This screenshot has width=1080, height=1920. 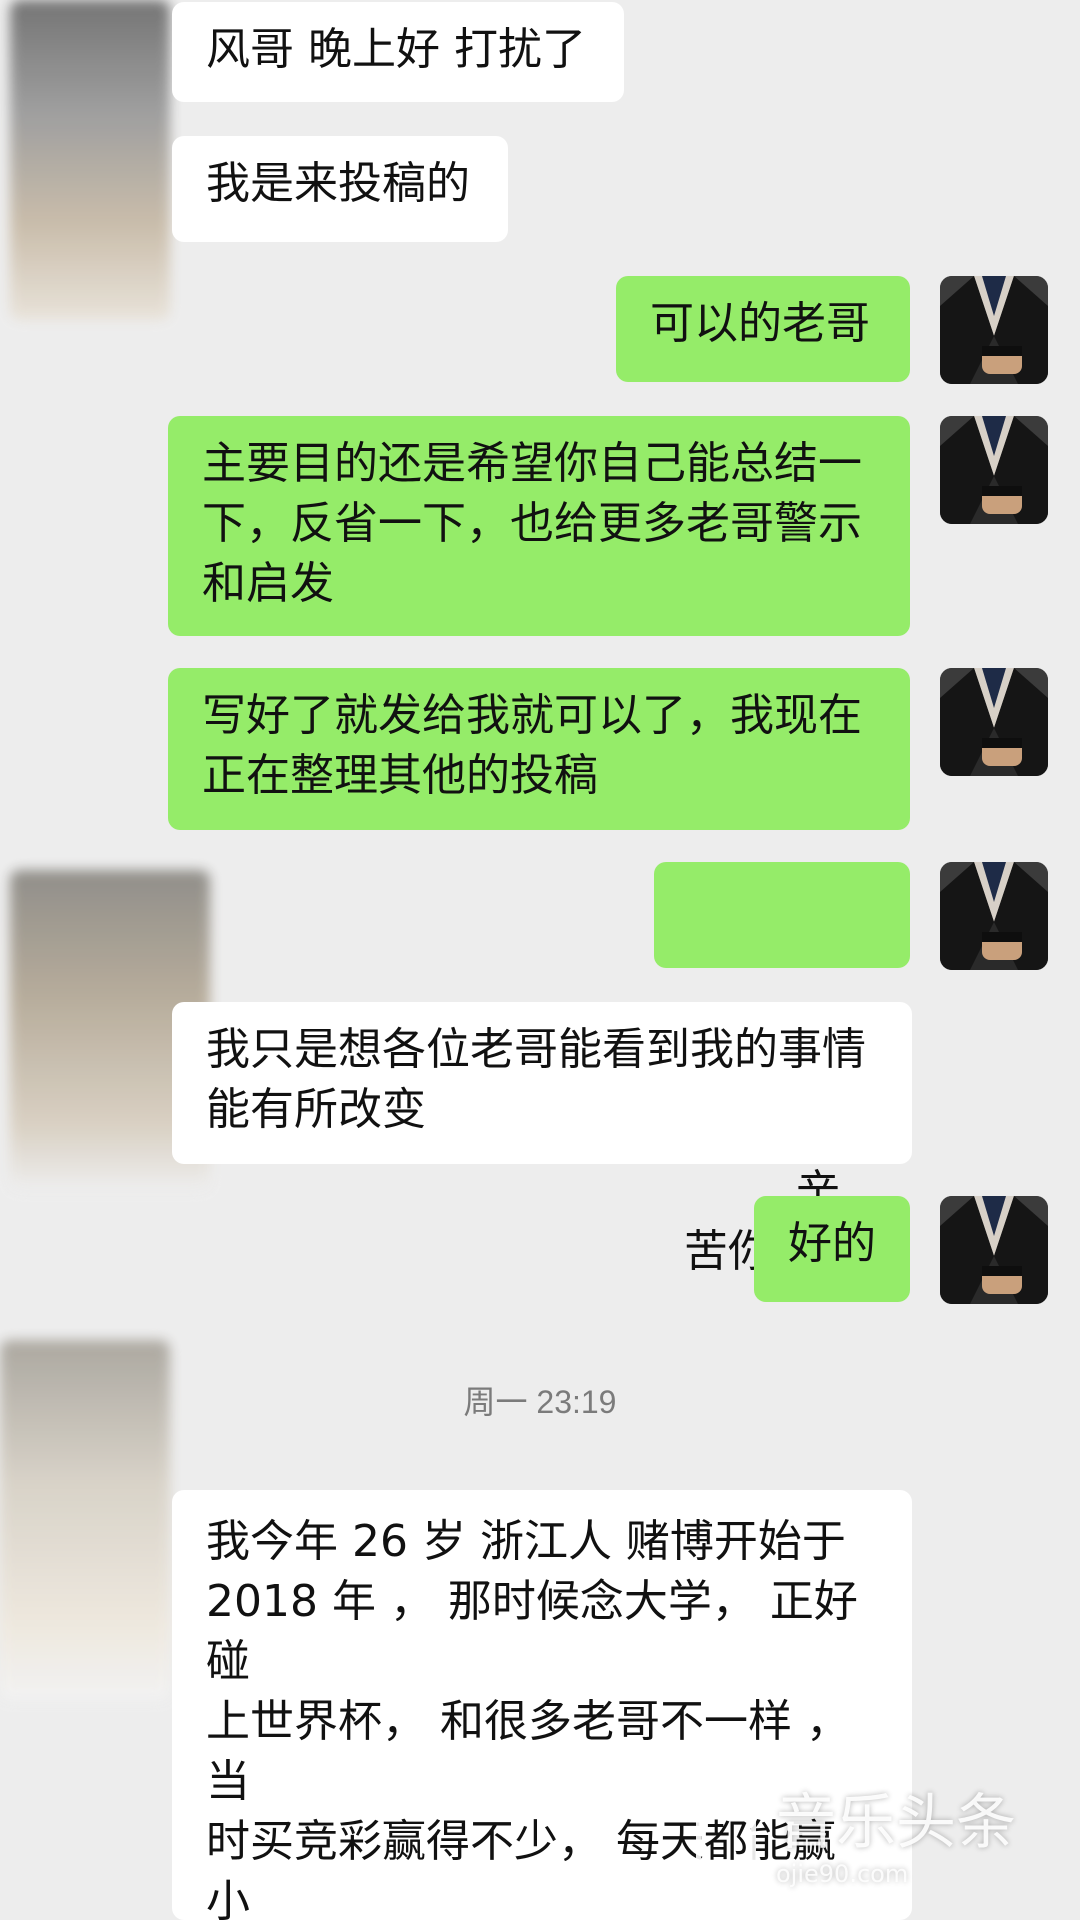 I want to click on contact-avatar-blurred, so click(x=90, y=160).